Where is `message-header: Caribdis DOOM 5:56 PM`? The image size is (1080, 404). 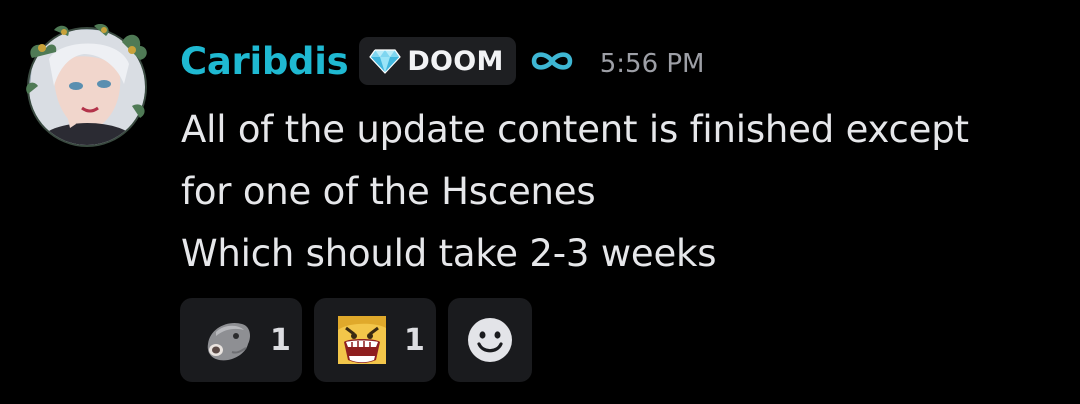
message-header: Caribdis DOOM 5:56 PM is located at coordinates (442, 61).